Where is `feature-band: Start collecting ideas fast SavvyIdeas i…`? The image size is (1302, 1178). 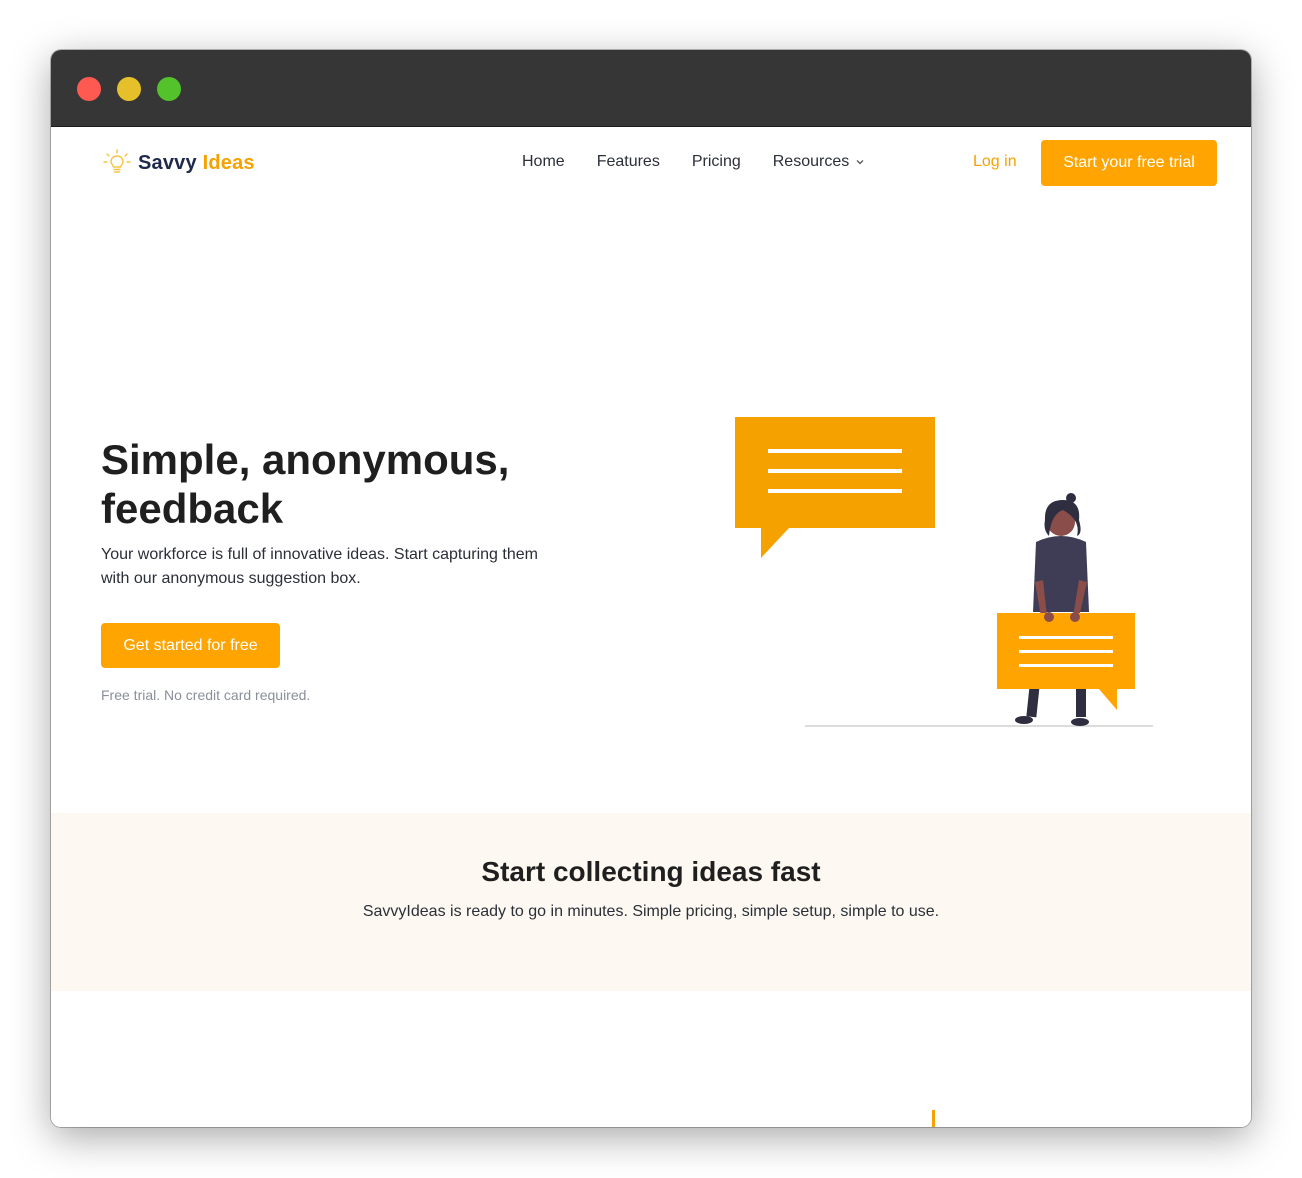 feature-band: Start collecting ideas fast SavvyIdeas i… is located at coordinates (651, 902).